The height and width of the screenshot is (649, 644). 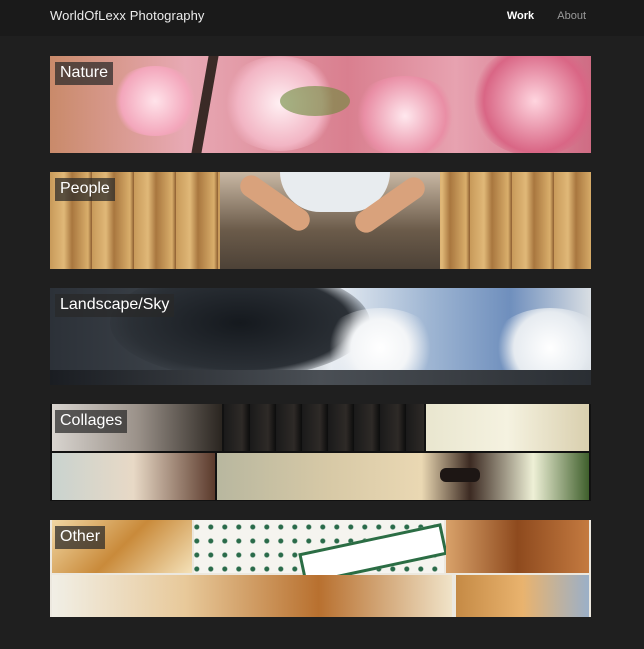 I want to click on top-nav-bar: WorldOfLexx Photography Work About, so click(x=322, y=18).